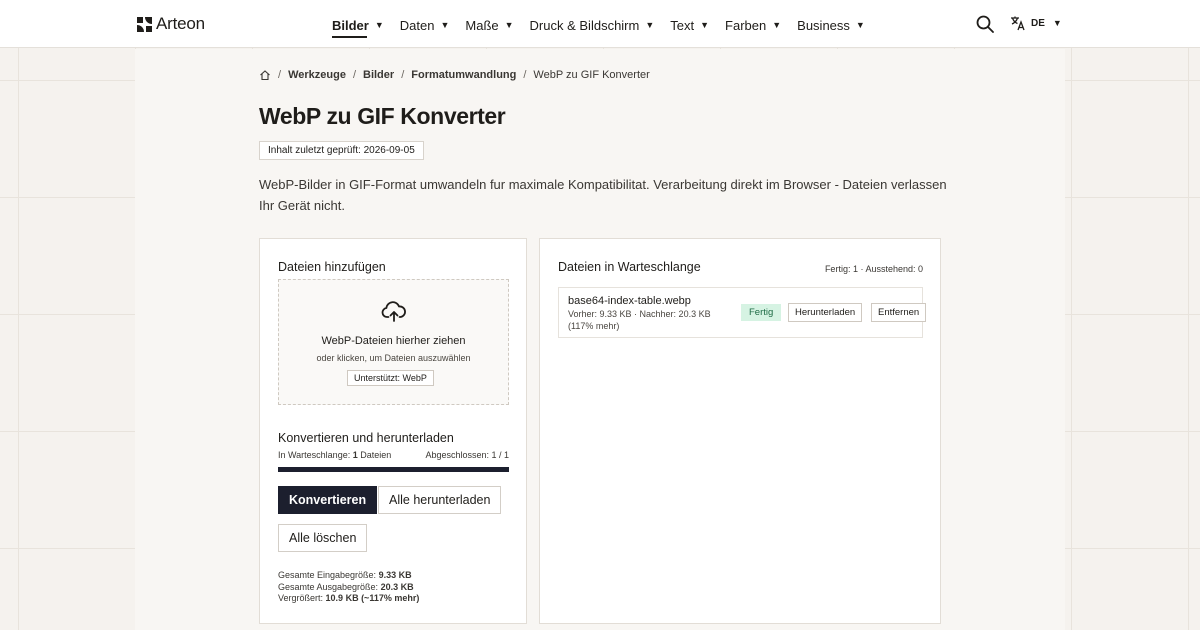 The width and height of the screenshot is (1200, 630). Describe the element at coordinates (985, 24) in the screenshot. I see `search-icon` at that location.